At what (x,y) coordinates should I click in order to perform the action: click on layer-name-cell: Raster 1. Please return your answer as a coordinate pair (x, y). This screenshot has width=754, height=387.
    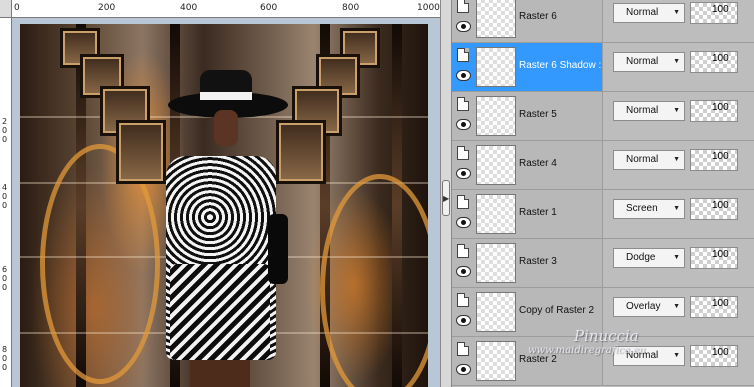
    Looking at the image, I should click on (527, 214).